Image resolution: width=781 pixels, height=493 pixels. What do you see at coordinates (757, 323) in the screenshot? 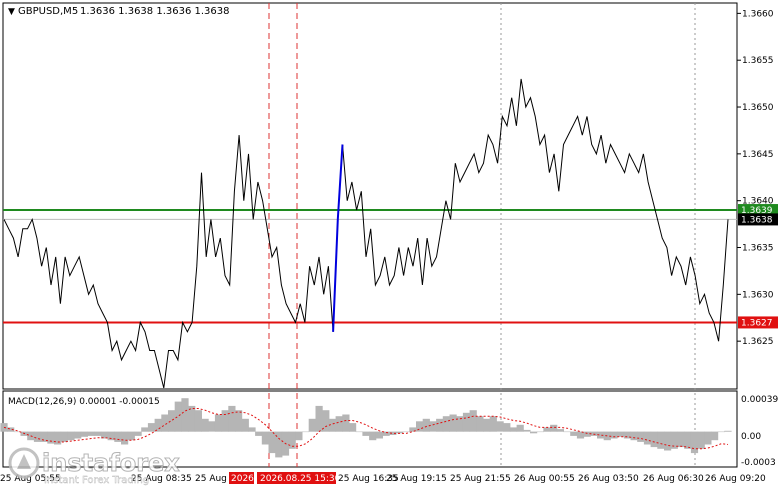
I see `support-price-label: 1.3627` at bounding box center [757, 323].